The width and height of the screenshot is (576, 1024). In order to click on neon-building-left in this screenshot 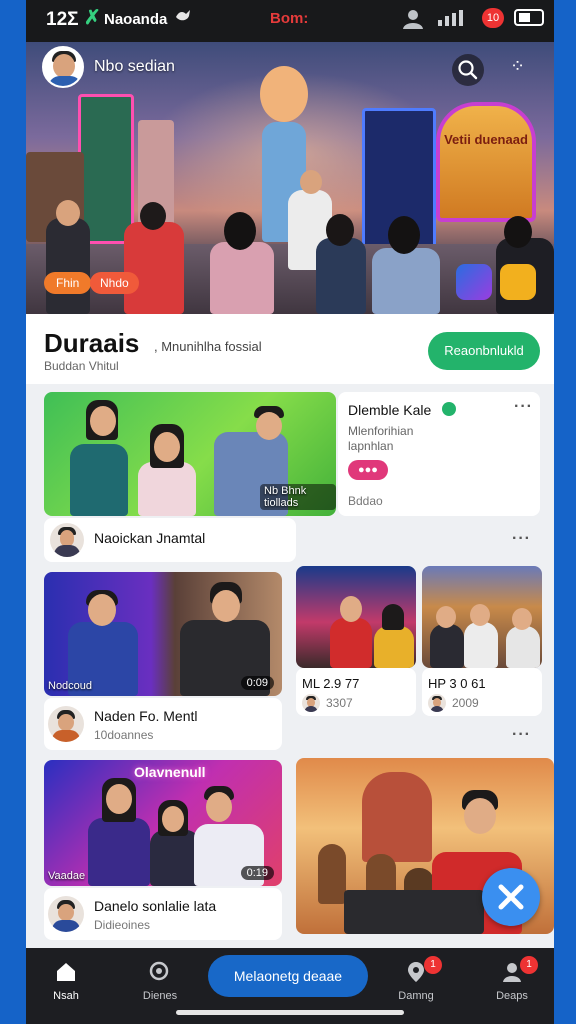, I will do `click(106, 169)`.